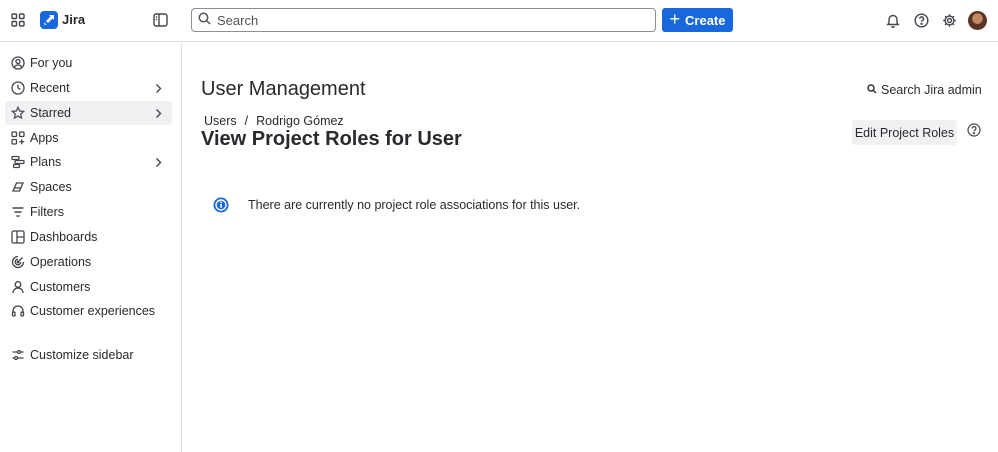  I want to click on sidebar-item-label: Customer experiences, so click(93, 311).